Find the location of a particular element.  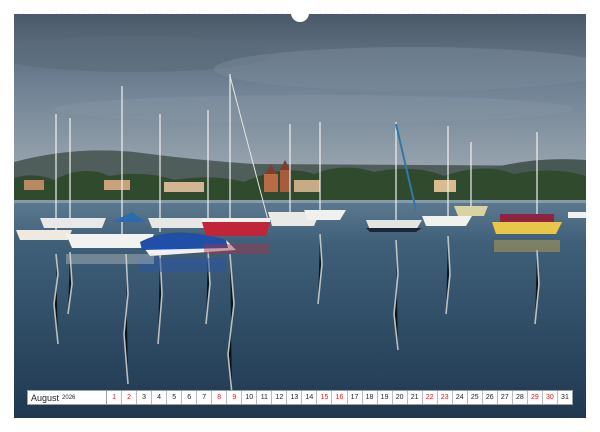

day-cell: 18 is located at coordinates (370, 397).